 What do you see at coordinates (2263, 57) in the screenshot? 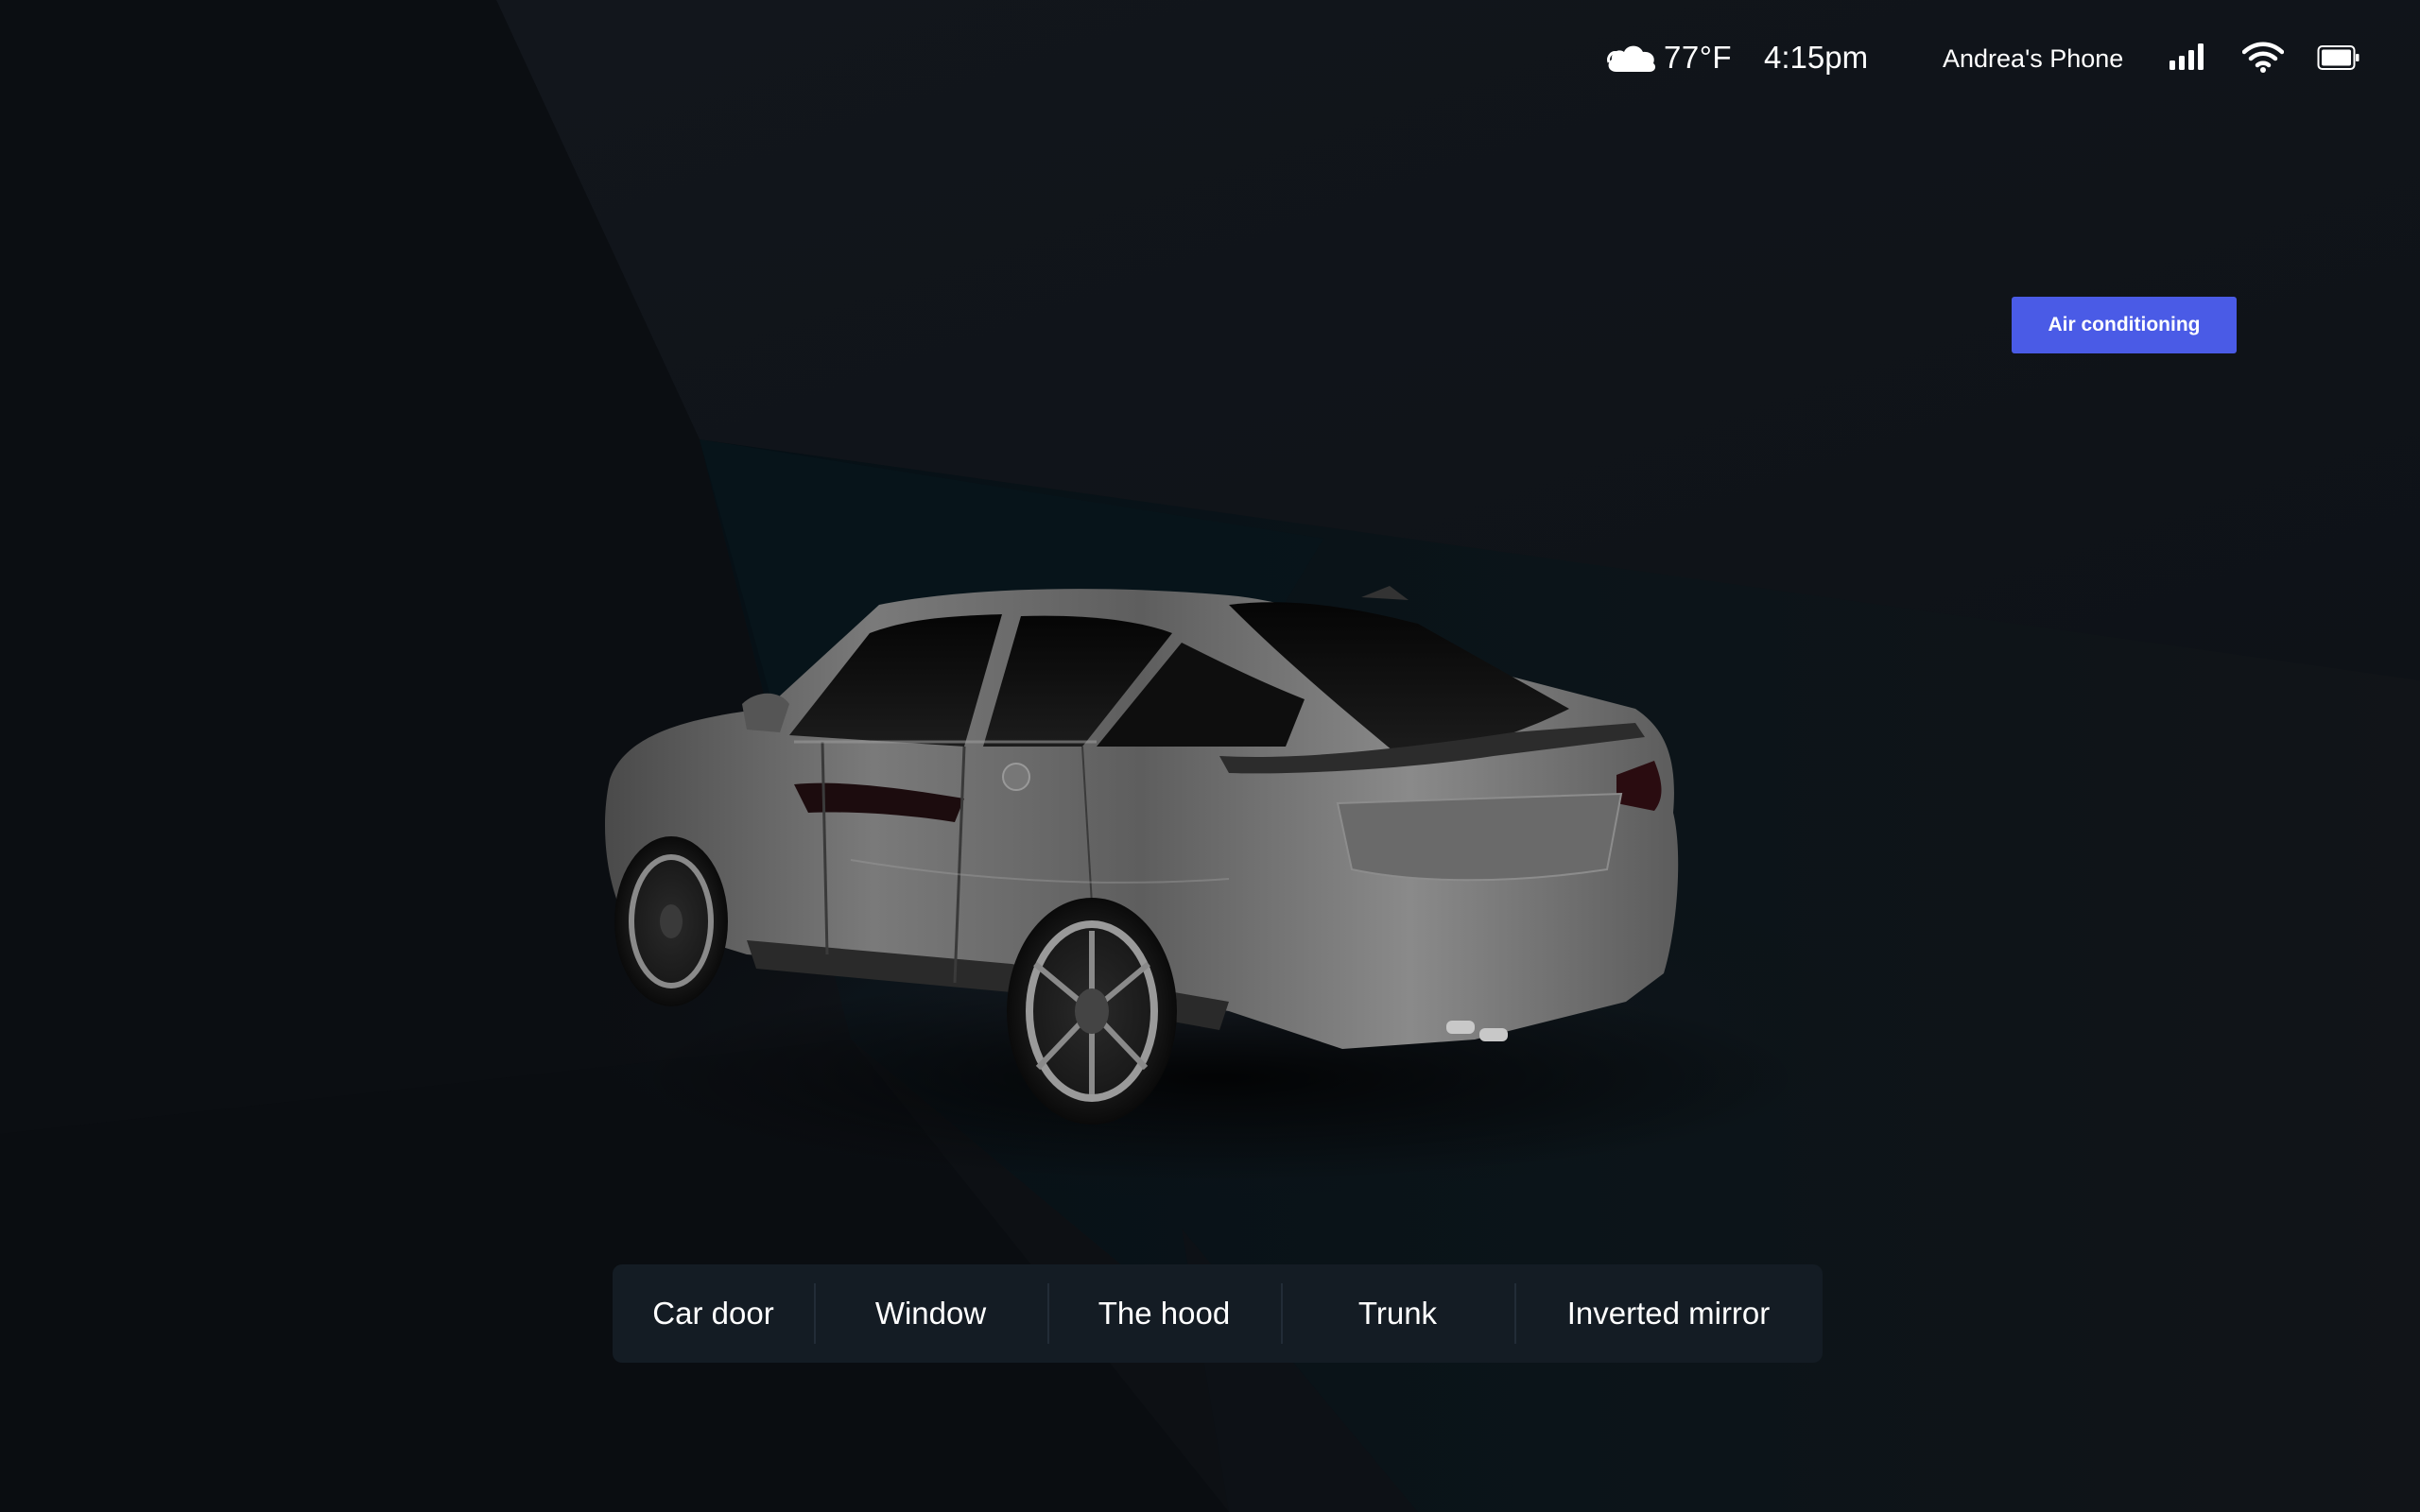
I see `wifi-icon` at bounding box center [2263, 57].